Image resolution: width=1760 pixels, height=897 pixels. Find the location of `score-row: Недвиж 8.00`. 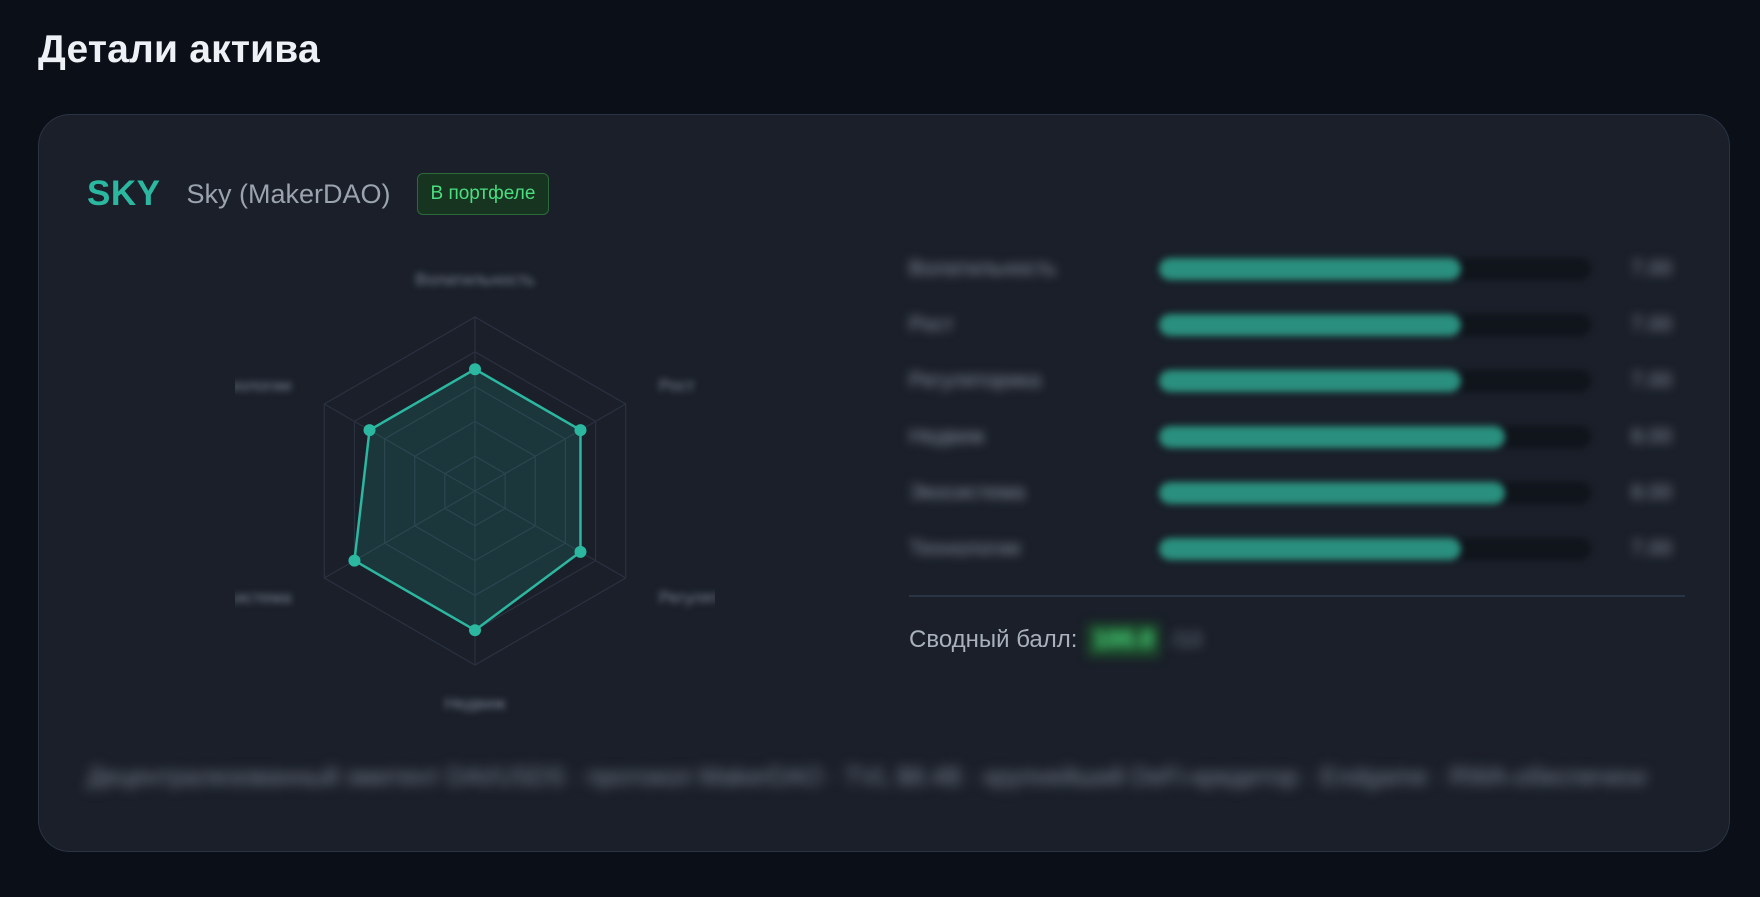

score-row: Недвиж 8.00 is located at coordinates (1299, 437).